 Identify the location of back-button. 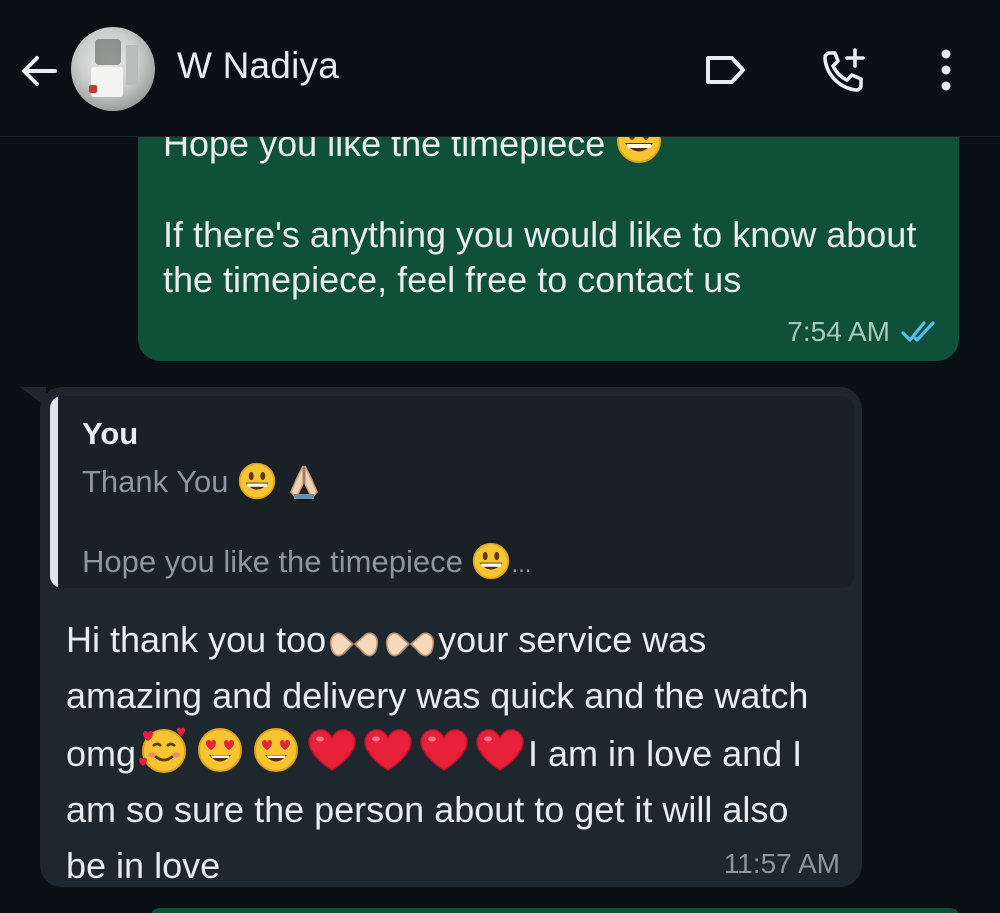
(39, 71).